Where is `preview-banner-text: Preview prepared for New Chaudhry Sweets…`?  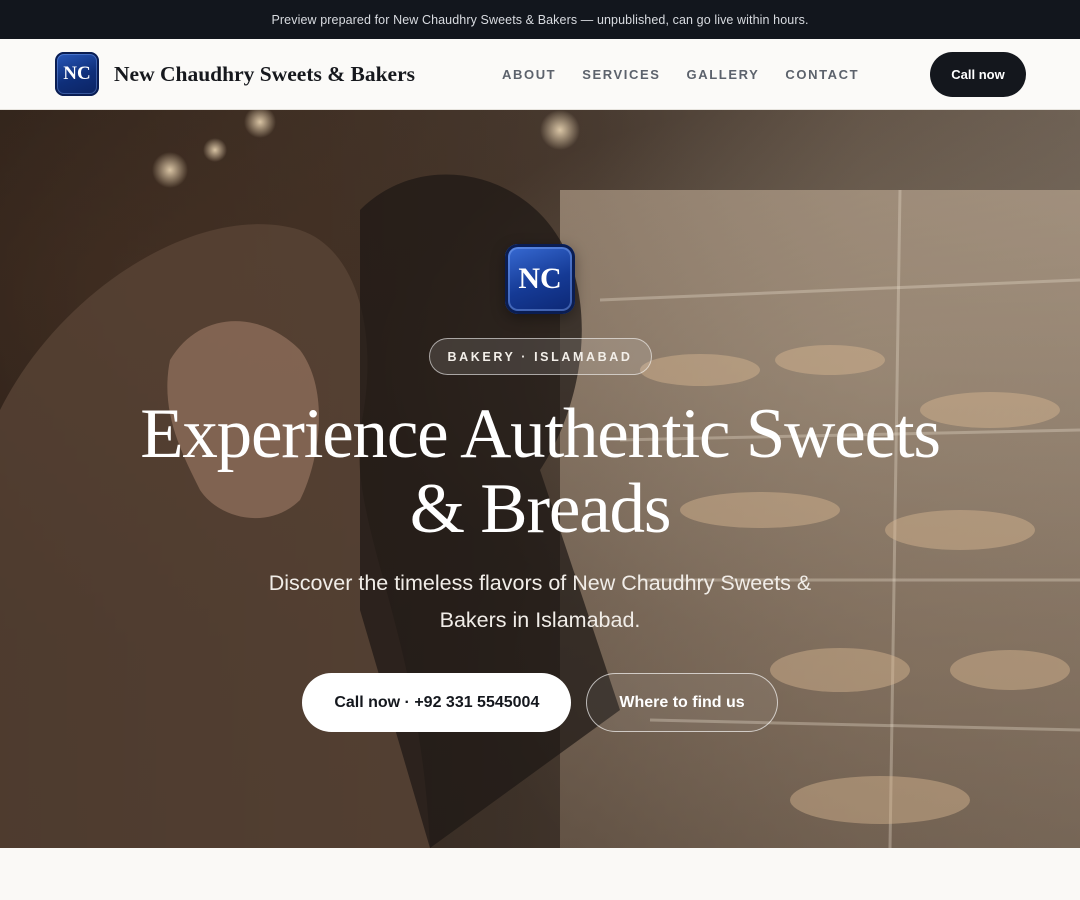
preview-banner-text: Preview prepared for New Chaudhry Sweets… is located at coordinates (540, 19).